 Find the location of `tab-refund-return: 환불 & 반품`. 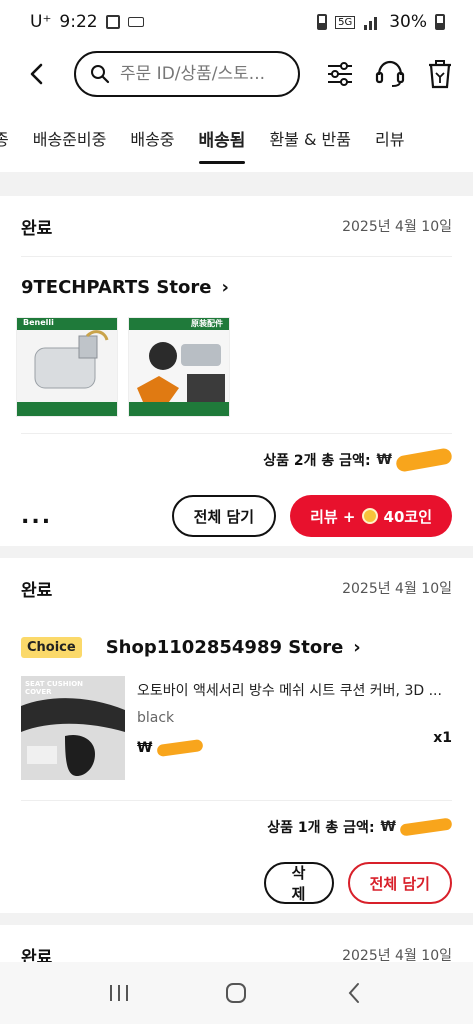

tab-refund-return: 환불 & 반품 is located at coordinates (310, 138).